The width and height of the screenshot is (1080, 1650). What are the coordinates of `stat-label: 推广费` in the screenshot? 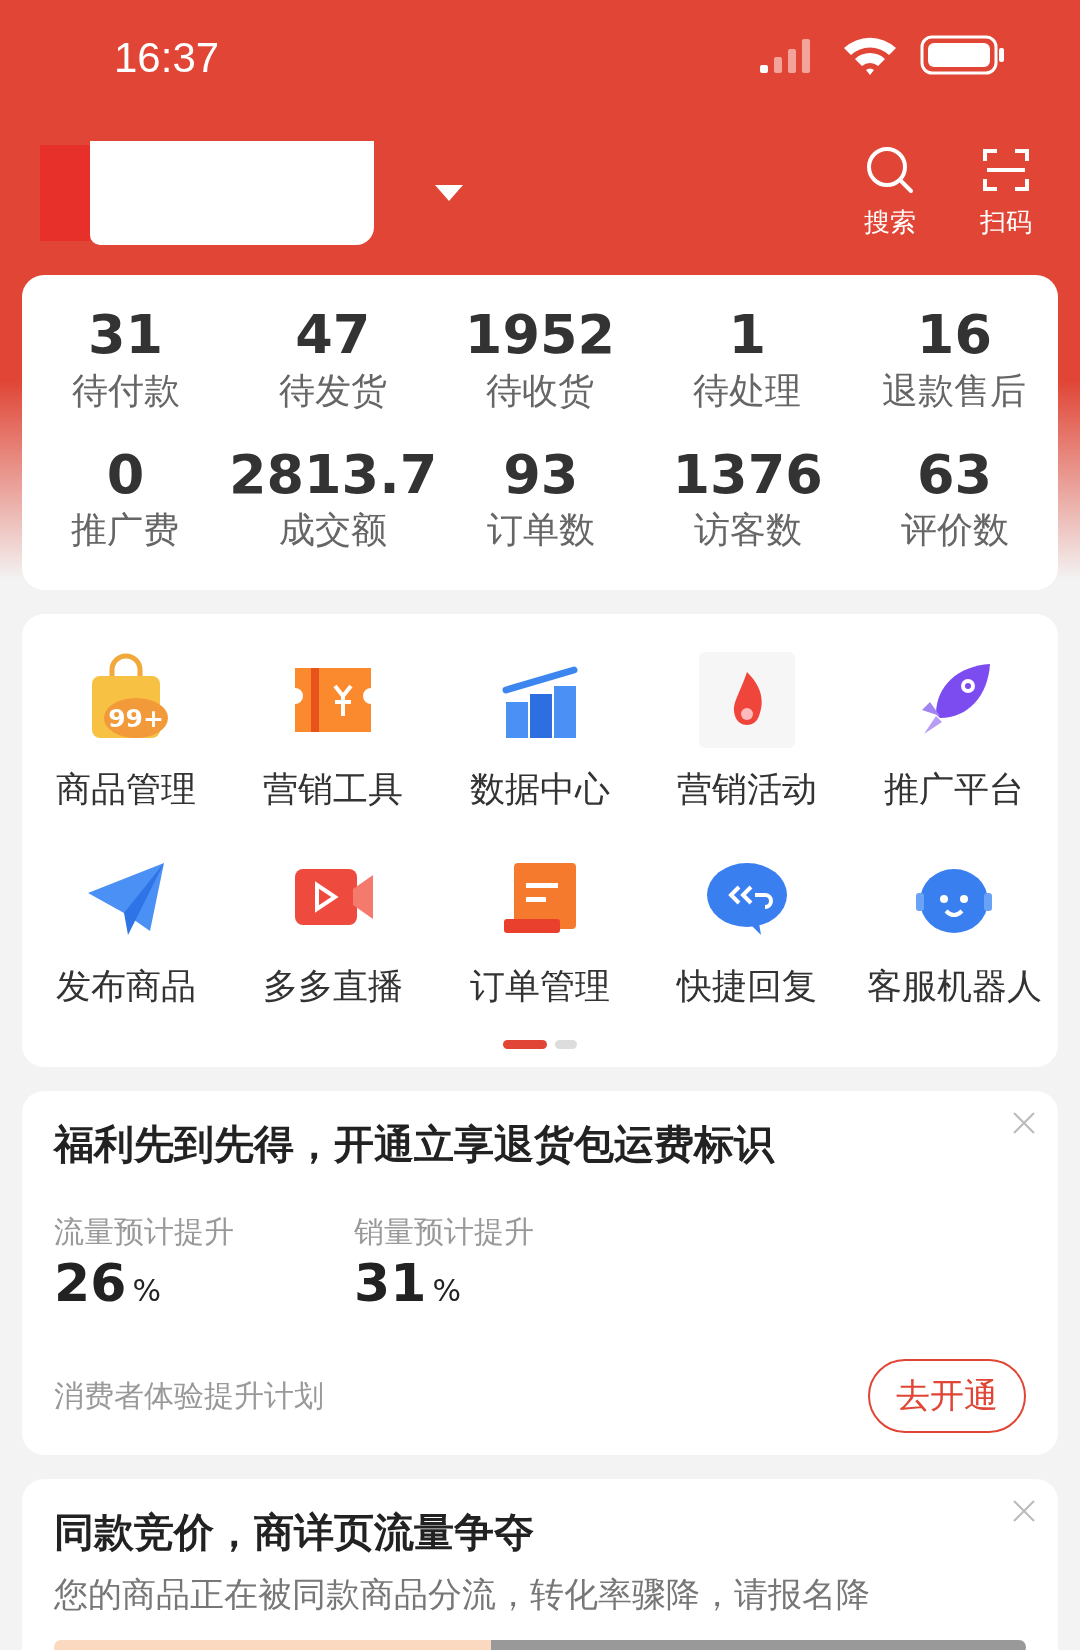 It's located at (125, 531).